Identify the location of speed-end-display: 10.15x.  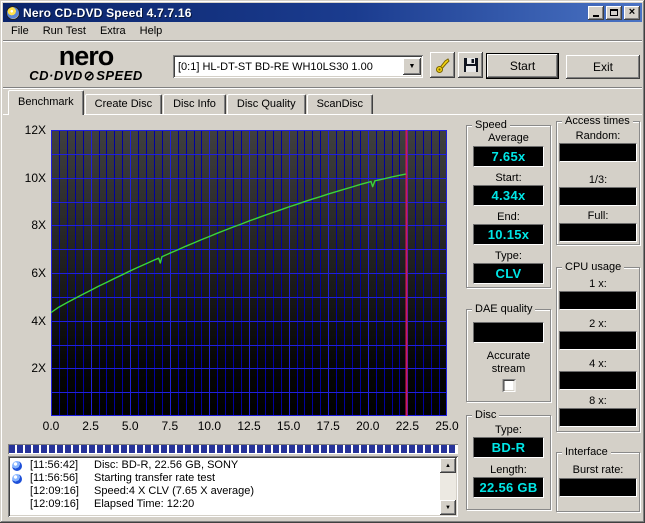
(508, 234).